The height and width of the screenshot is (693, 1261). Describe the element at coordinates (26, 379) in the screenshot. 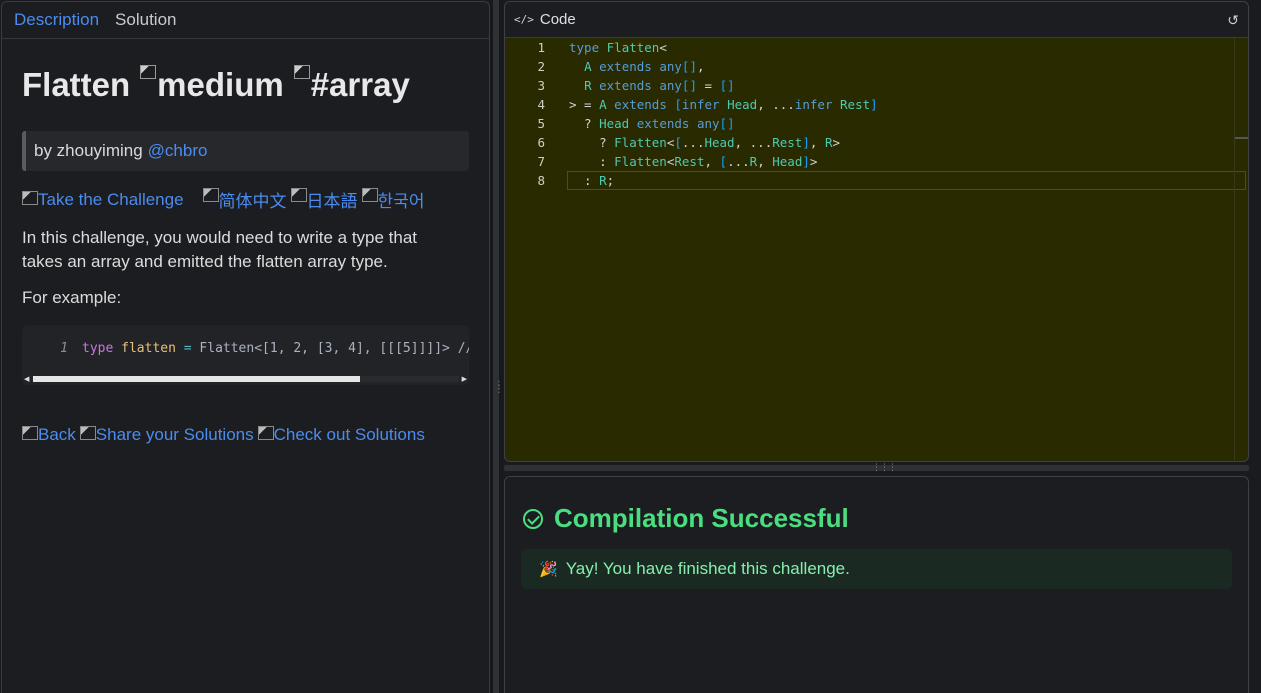

I see `scroll-left-icon: ◀` at that location.